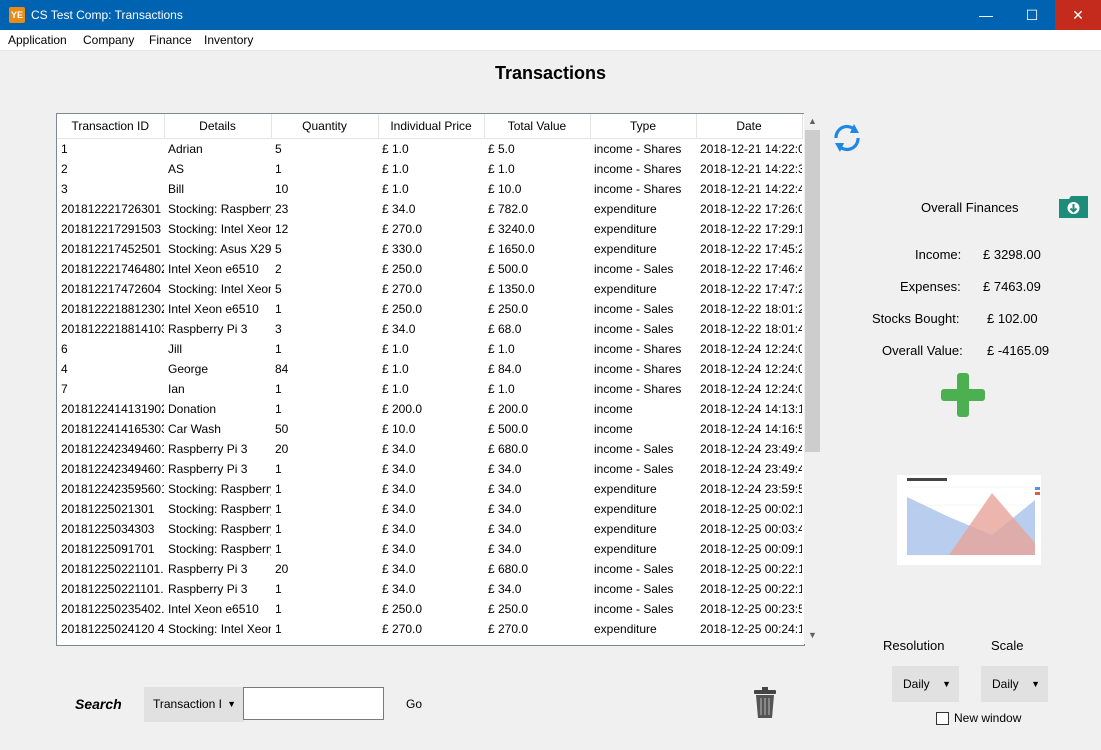  Describe the element at coordinates (1032, 15) in the screenshot. I see `maximize-button: ☐` at that location.